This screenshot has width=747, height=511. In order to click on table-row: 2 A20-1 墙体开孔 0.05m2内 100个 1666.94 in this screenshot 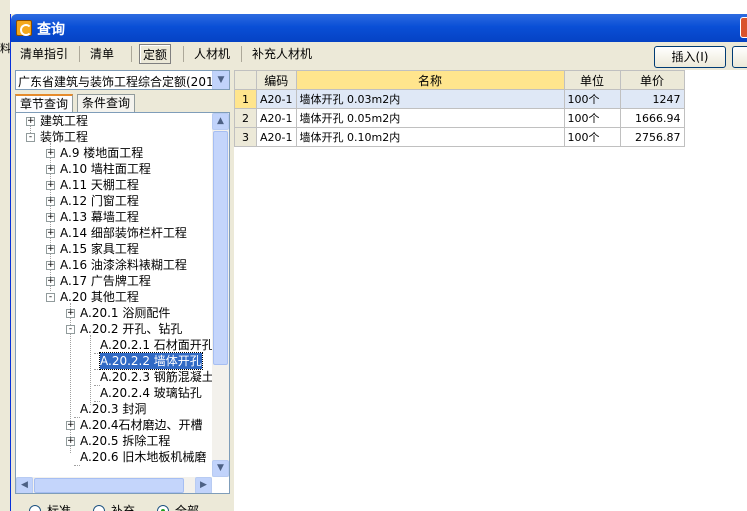, I will do `click(459, 118)`.